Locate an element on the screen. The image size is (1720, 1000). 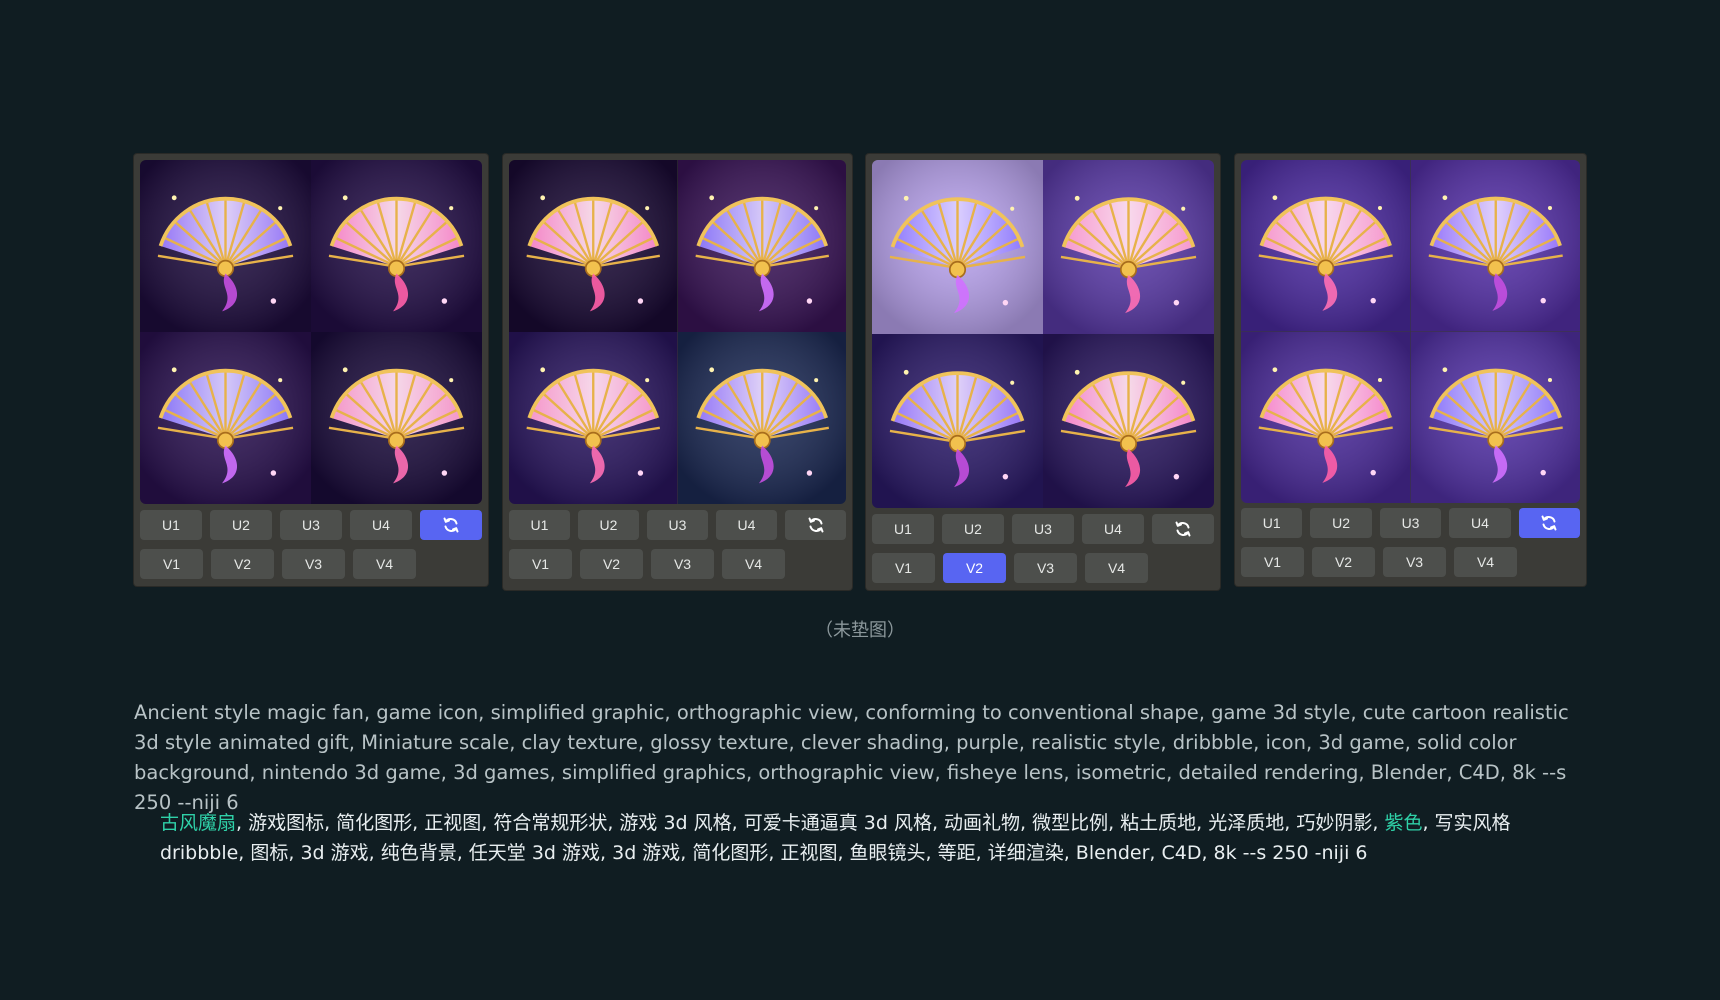
result-card-4: U1 U2 U3 U4 V1 V2 V3 V4 is located at coordinates (1410, 370).